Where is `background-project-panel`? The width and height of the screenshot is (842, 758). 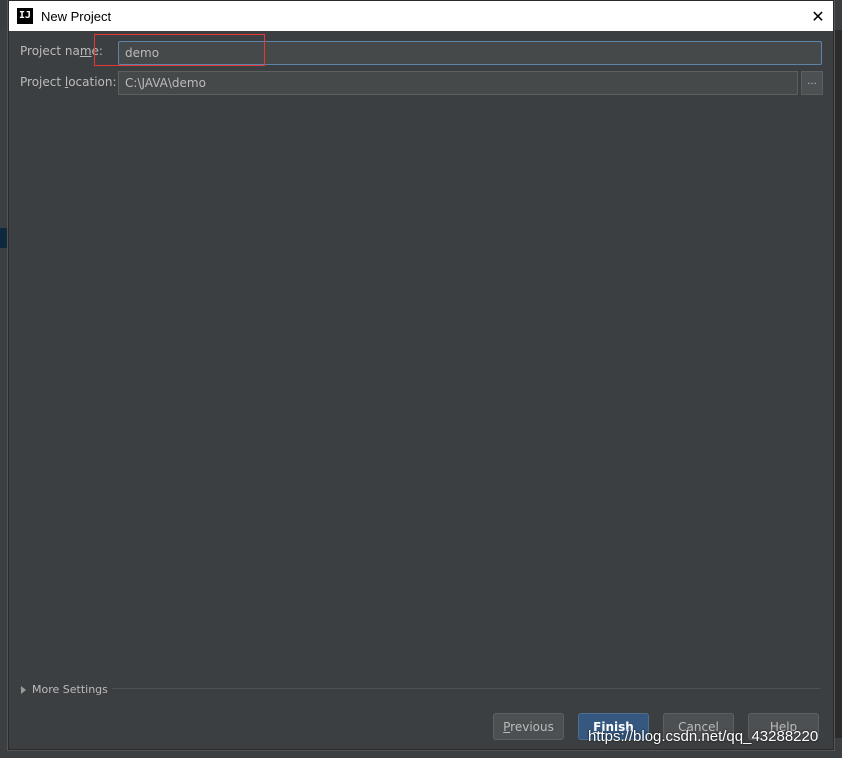
background-project-panel is located at coordinates (4, 394).